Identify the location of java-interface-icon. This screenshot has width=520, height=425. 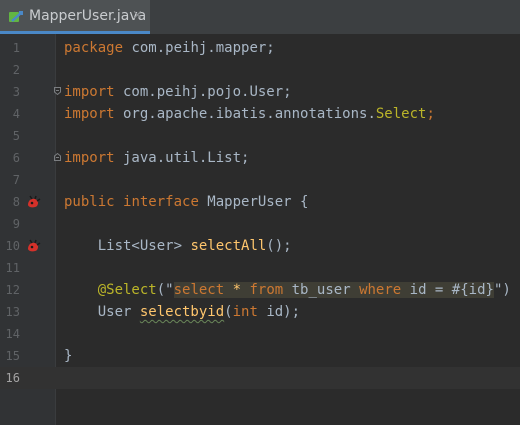
(16, 16).